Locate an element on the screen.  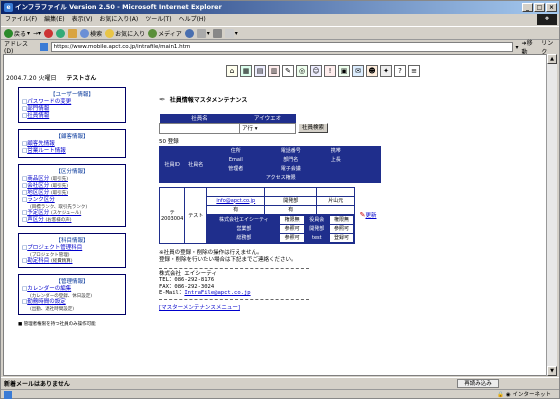
people-icon: ☻ is located at coordinates (372, 71).